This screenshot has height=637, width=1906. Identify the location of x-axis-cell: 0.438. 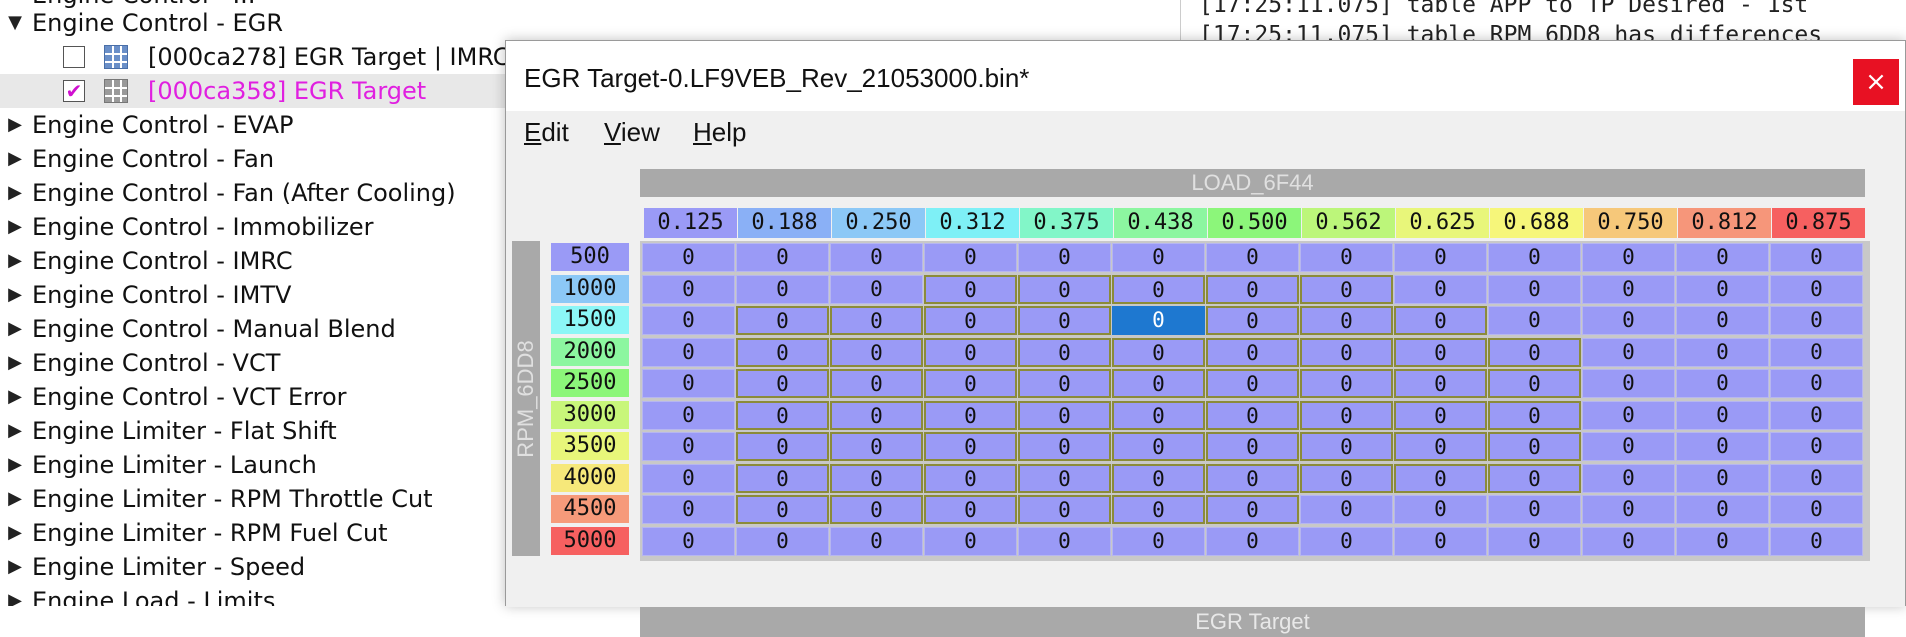
(1160, 223).